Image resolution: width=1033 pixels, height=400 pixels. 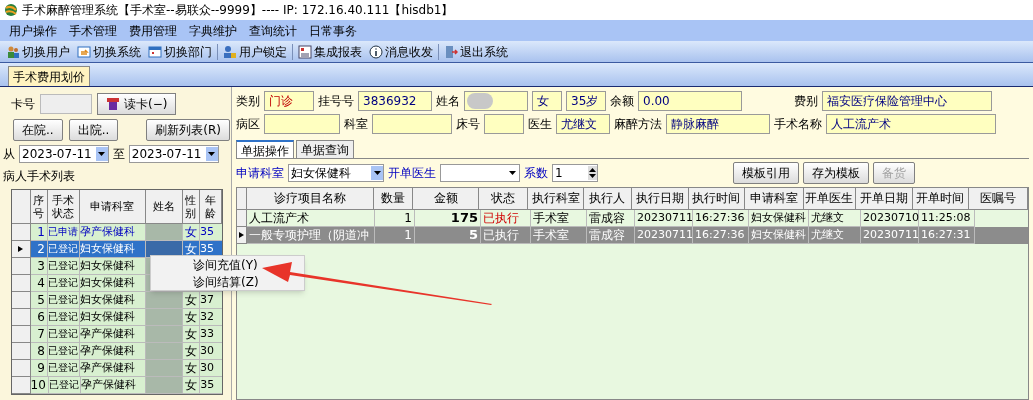 I want to click on table-row: 6 已登记 妇女保健科 女 32, so click(x=117, y=317).